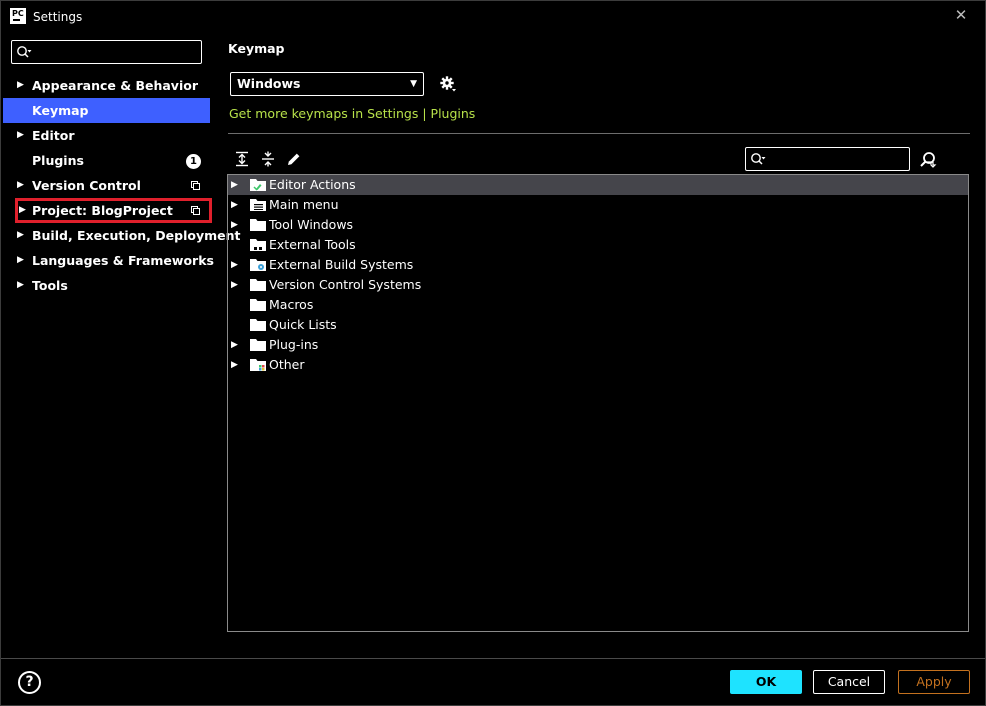 This screenshot has width=986, height=706. What do you see at coordinates (86, 185) in the screenshot?
I see `nav-label: Version Control` at bounding box center [86, 185].